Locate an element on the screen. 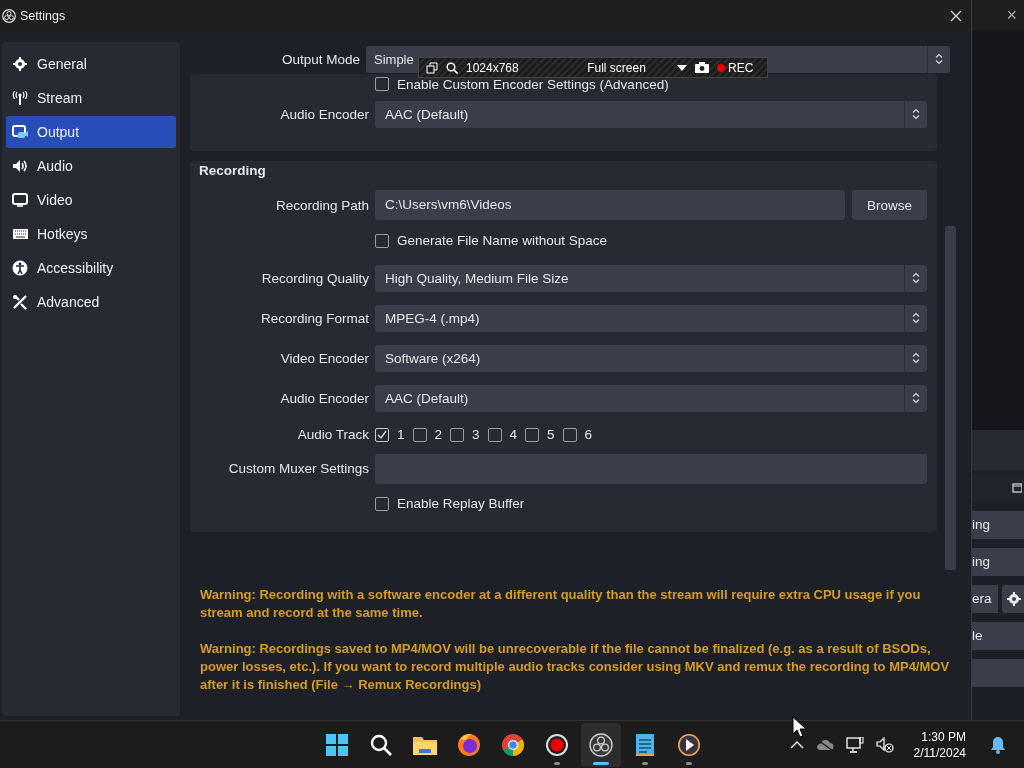  track-number: 2 is located at coordinates (438, 434).